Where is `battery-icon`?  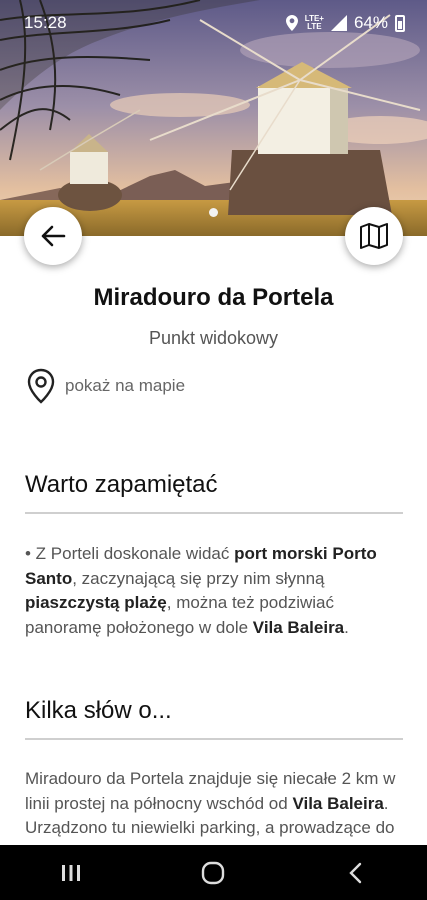
battery-icon is located at coordinates (400, 23).